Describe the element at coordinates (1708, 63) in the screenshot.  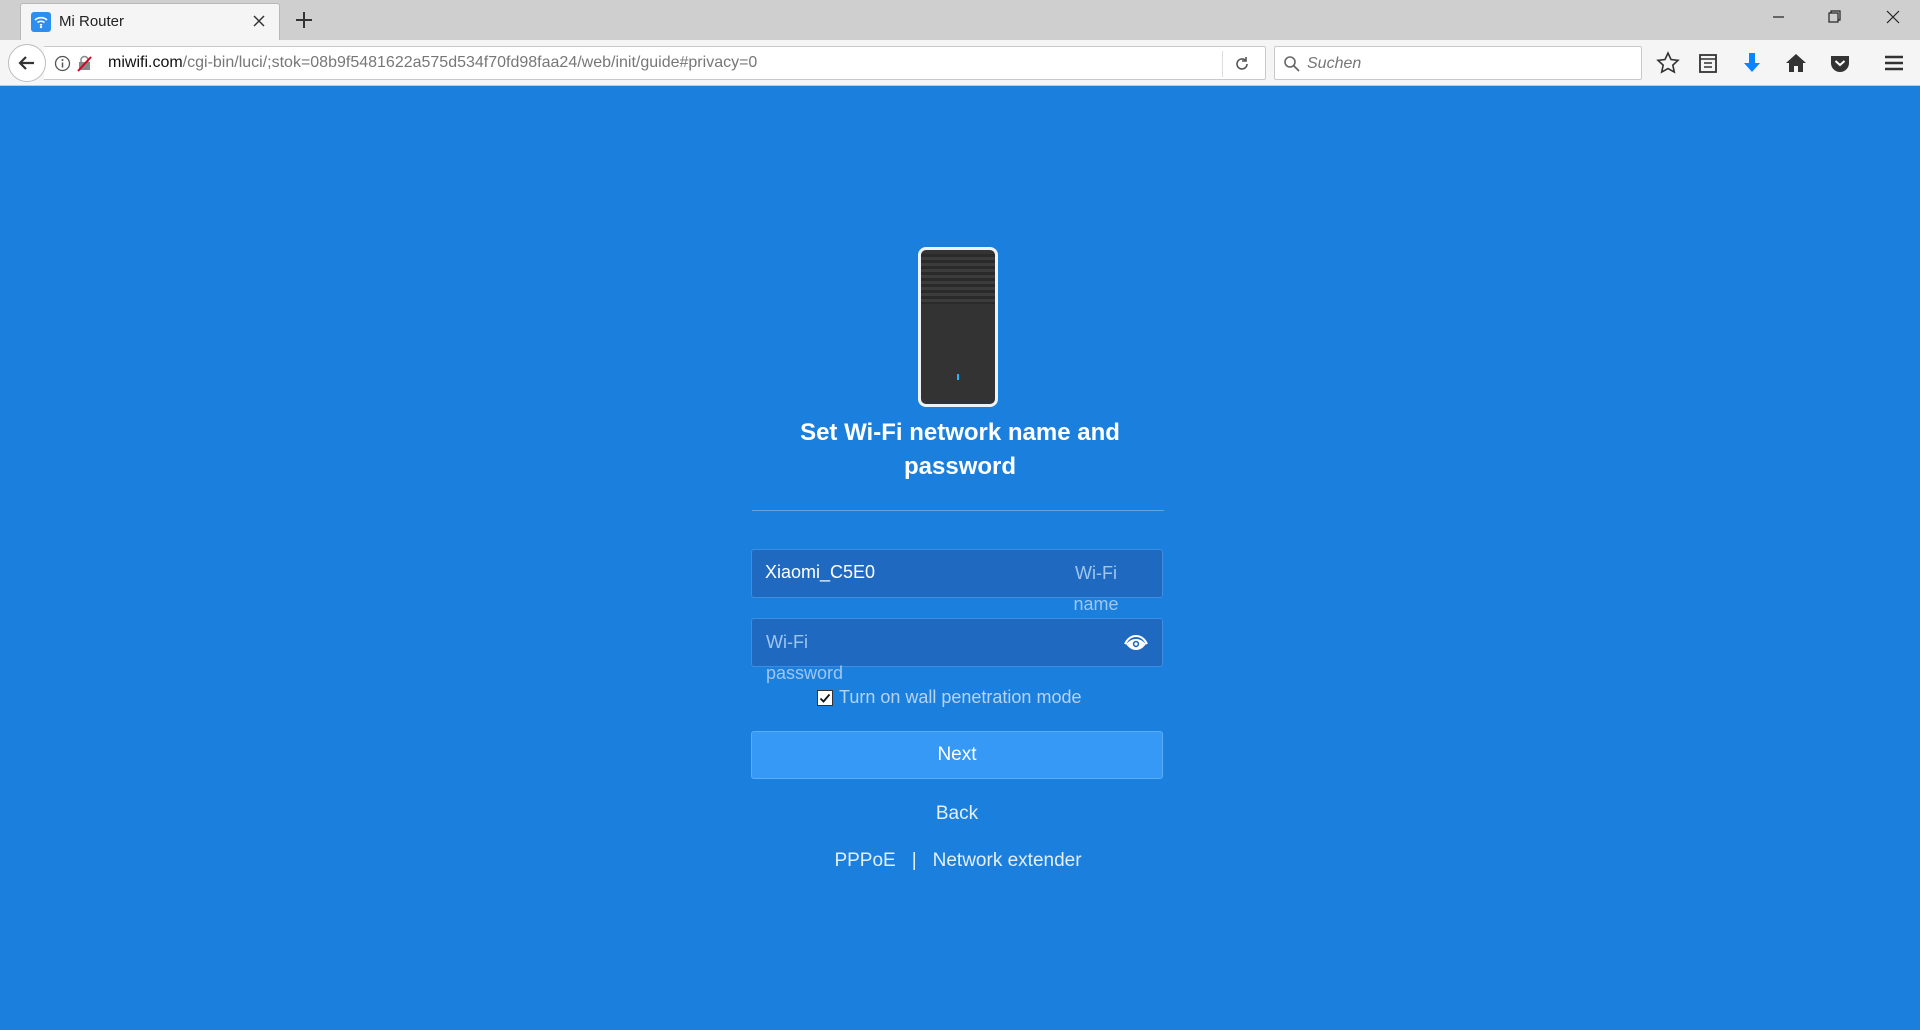
I see `reading-list-icon` at that location.